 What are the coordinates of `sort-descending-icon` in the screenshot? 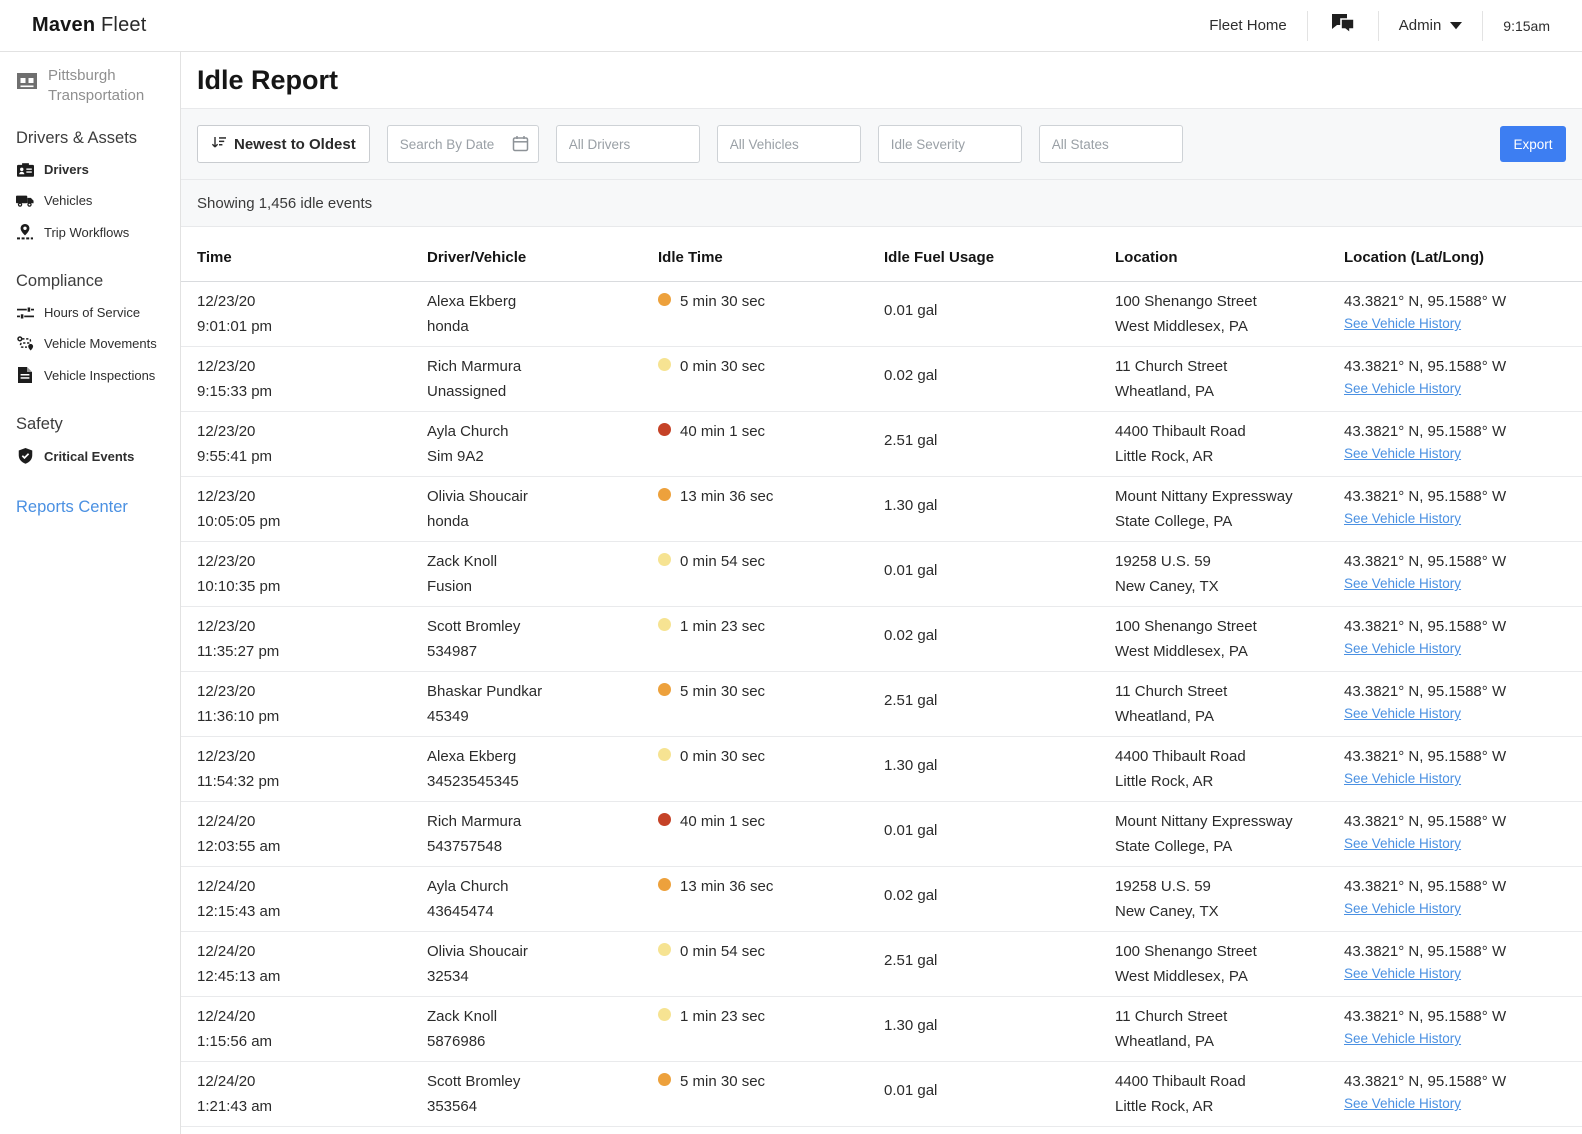 It's located at (218, 144).